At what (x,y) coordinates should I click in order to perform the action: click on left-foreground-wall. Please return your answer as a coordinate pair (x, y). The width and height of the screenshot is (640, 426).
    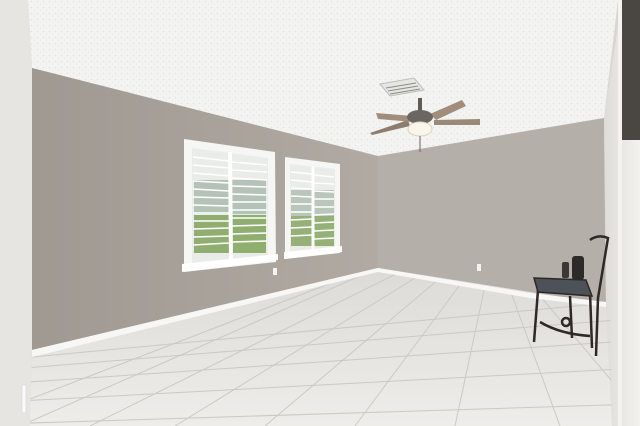
    Looking at the image, I should click on (16, 213).